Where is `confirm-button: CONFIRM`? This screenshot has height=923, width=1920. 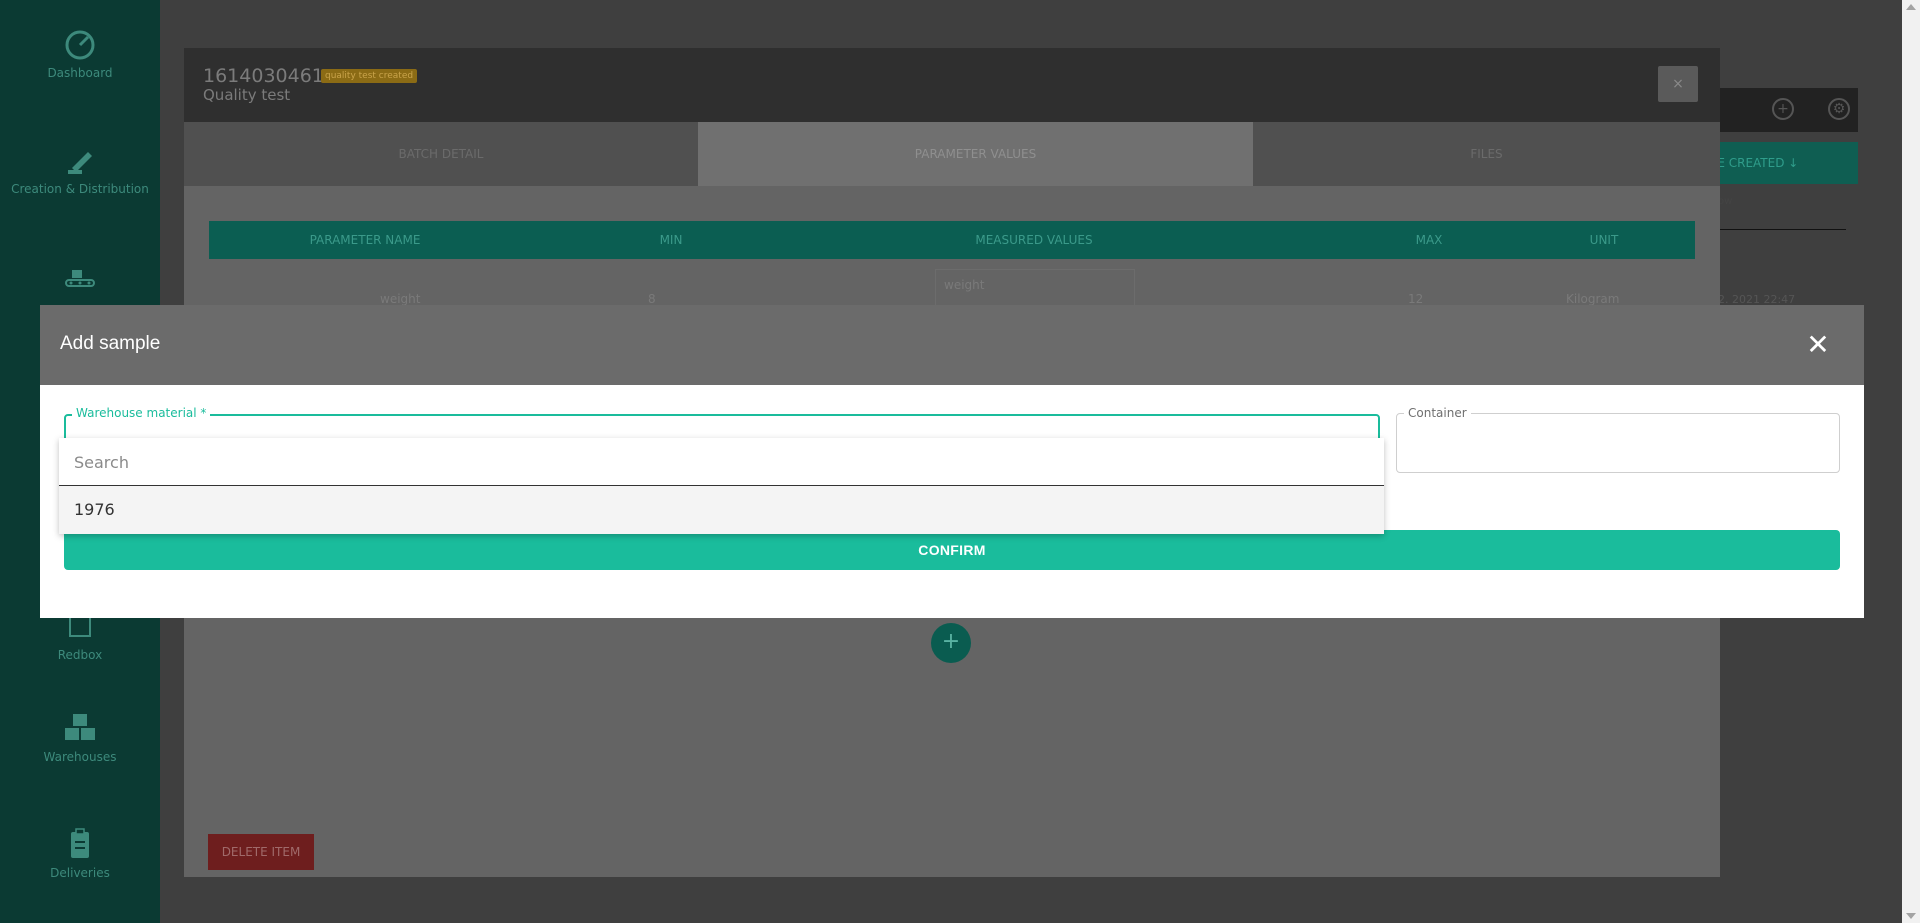 confirm-button: CONFIRM is located at coordinates (952, 550).